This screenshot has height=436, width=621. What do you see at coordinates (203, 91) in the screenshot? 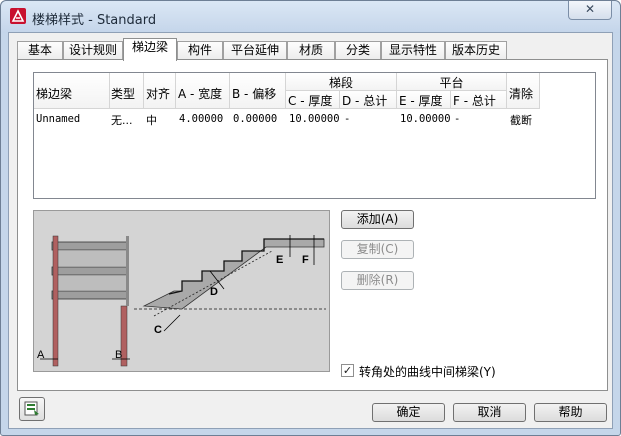
I see `col-a-width: A - 宽度` at bounding box center [203, 91].